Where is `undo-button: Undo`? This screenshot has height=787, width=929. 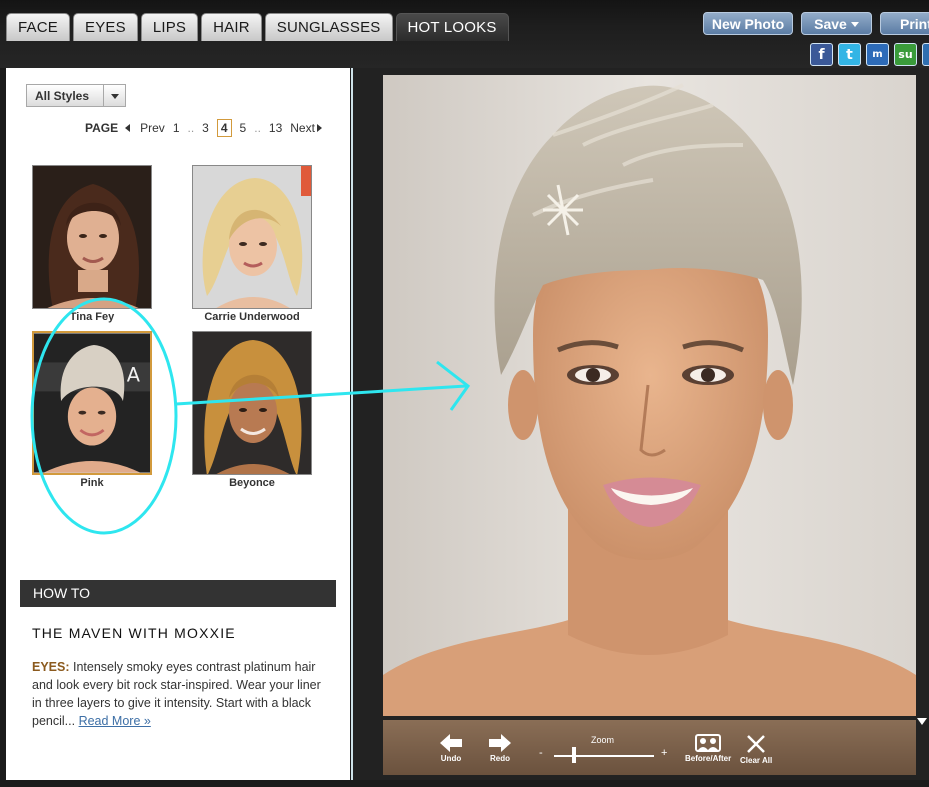 undo-button: Undo is located at coordinates (451, 748).